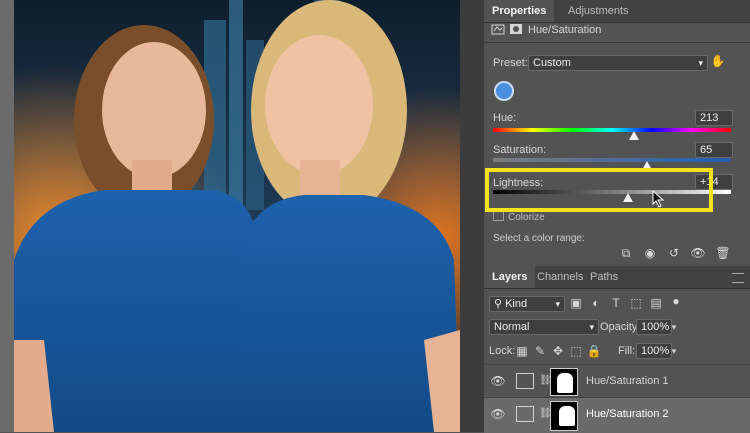  What do you see at coordinates (565, 30) in the screenshot?
I see `adjustment-title: Hue/Saturation` at bounding box center [565, 30].